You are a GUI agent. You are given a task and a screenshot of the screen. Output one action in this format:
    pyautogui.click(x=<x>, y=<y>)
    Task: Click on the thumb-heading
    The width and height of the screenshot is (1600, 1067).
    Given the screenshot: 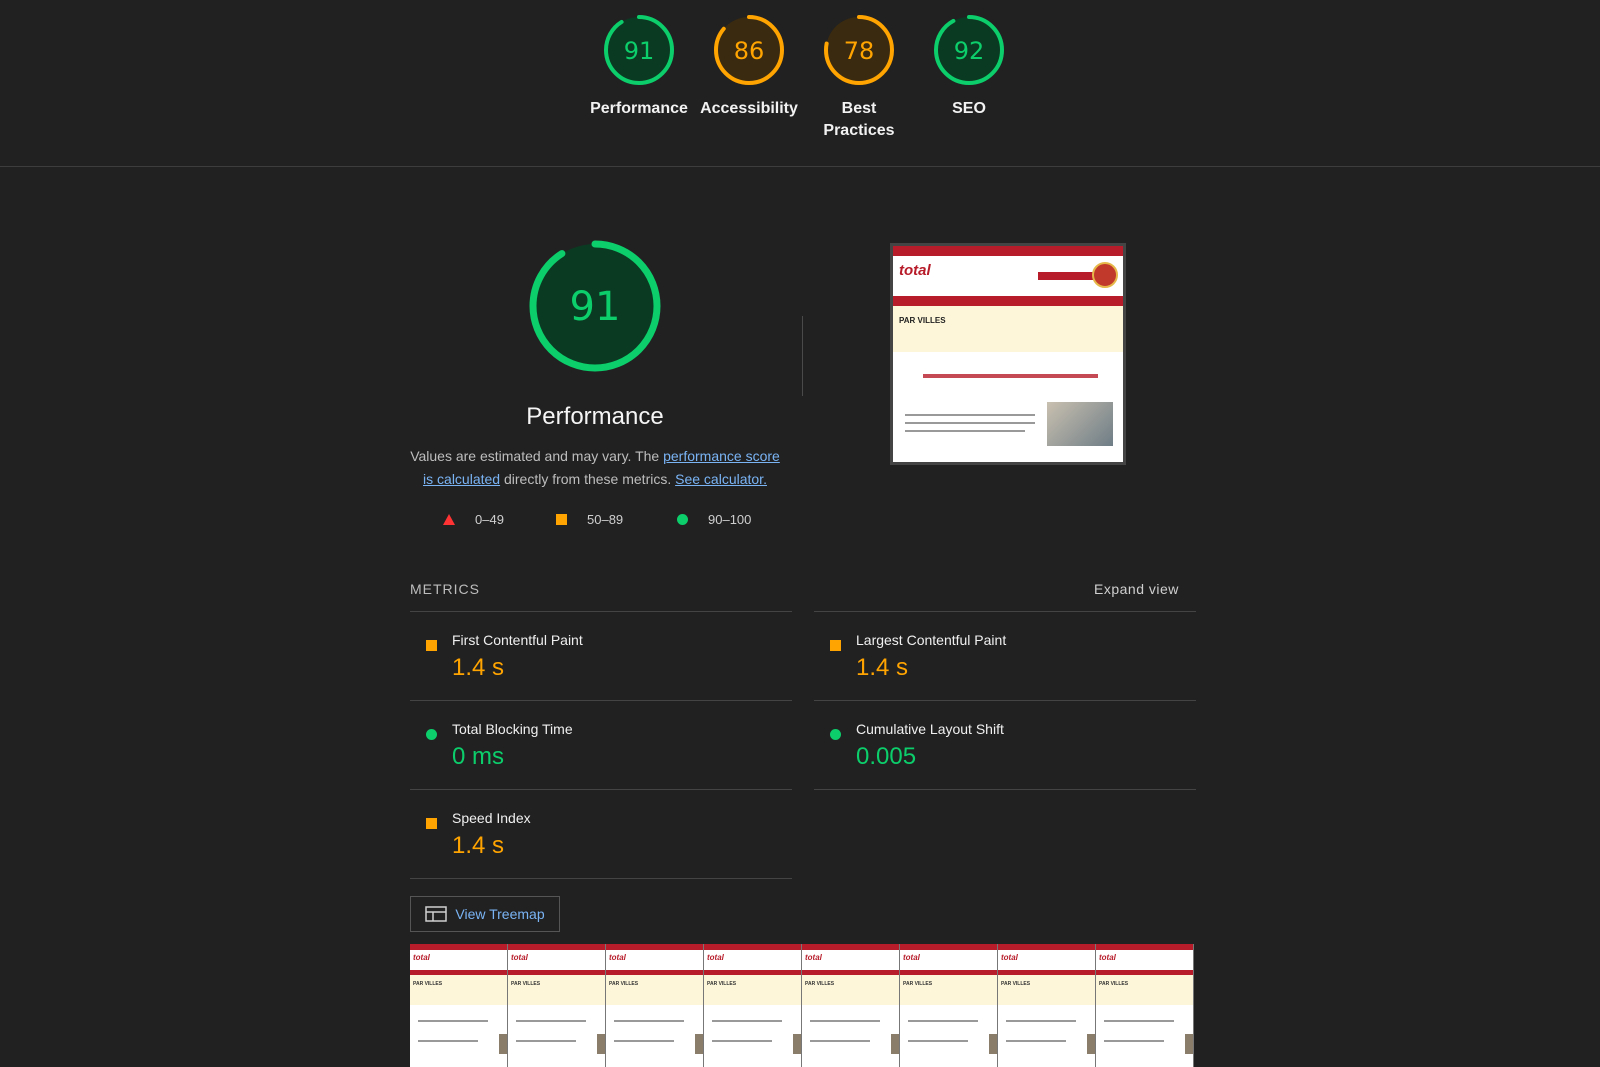 What is the action you would take?
    pyautogui.click(x=1010, y=376)
    